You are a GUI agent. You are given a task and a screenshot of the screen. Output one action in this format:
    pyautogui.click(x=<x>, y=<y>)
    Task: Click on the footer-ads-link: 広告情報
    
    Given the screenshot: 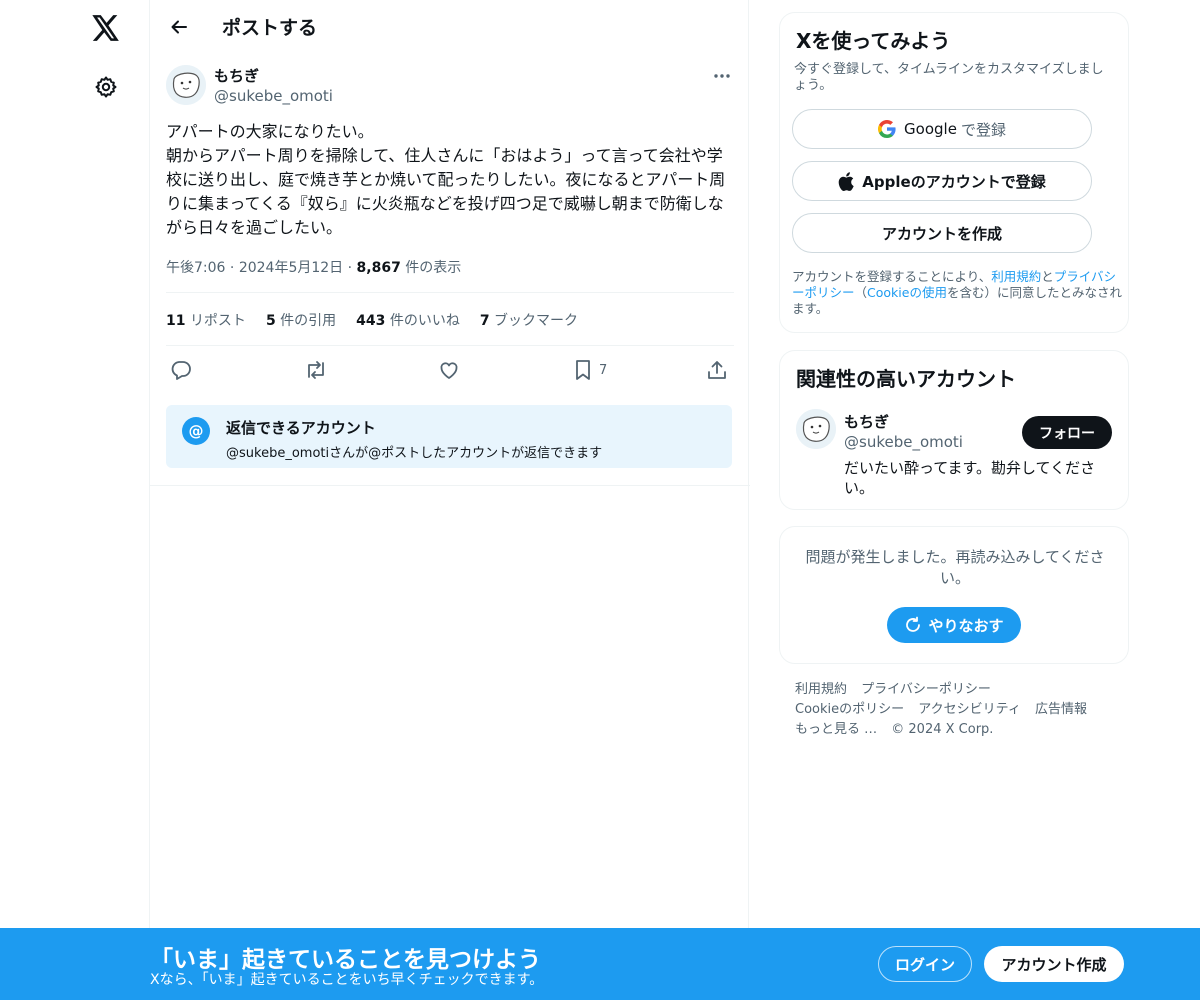 What is the action you would take?
    pyautogui.click(x=1061, y=709)
    